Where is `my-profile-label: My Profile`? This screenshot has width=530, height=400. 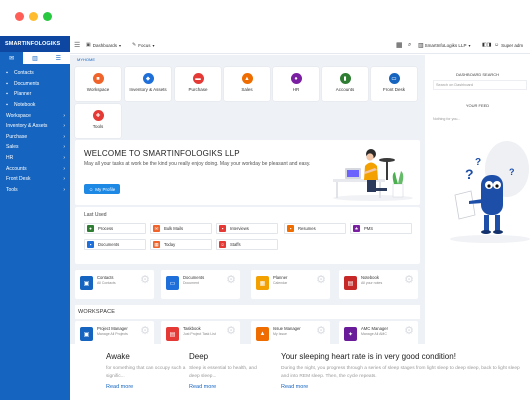
my-profile-label: My Profile is located at coordinates (105, 189).